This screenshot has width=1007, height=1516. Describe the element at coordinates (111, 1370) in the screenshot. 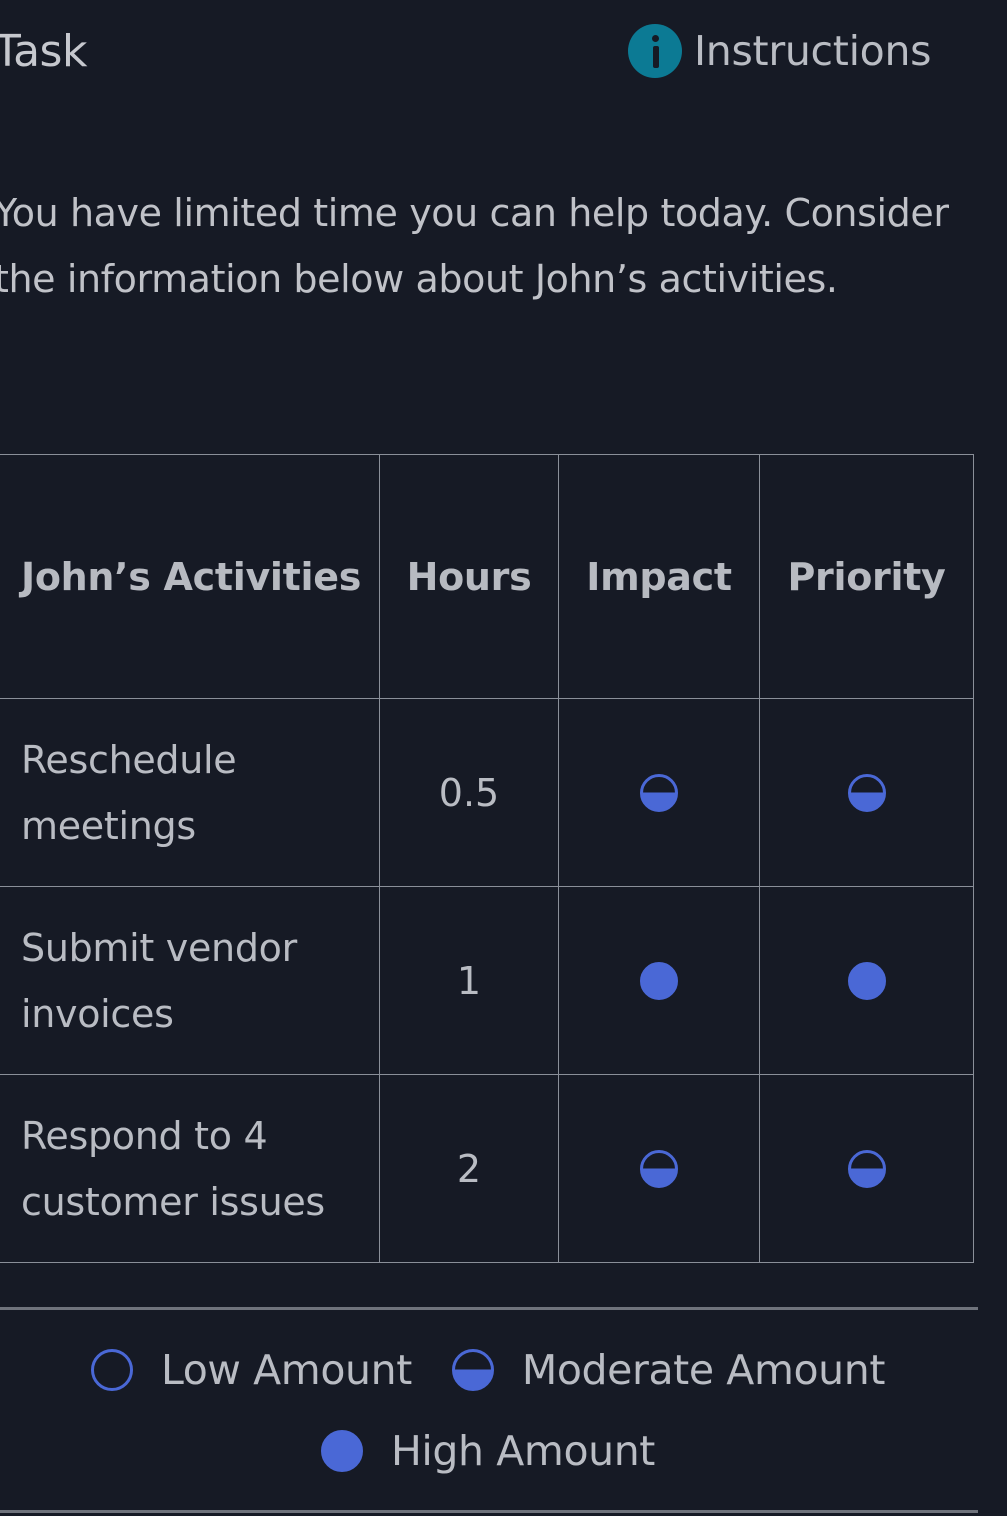

I see `low-amount-icon` at that location.